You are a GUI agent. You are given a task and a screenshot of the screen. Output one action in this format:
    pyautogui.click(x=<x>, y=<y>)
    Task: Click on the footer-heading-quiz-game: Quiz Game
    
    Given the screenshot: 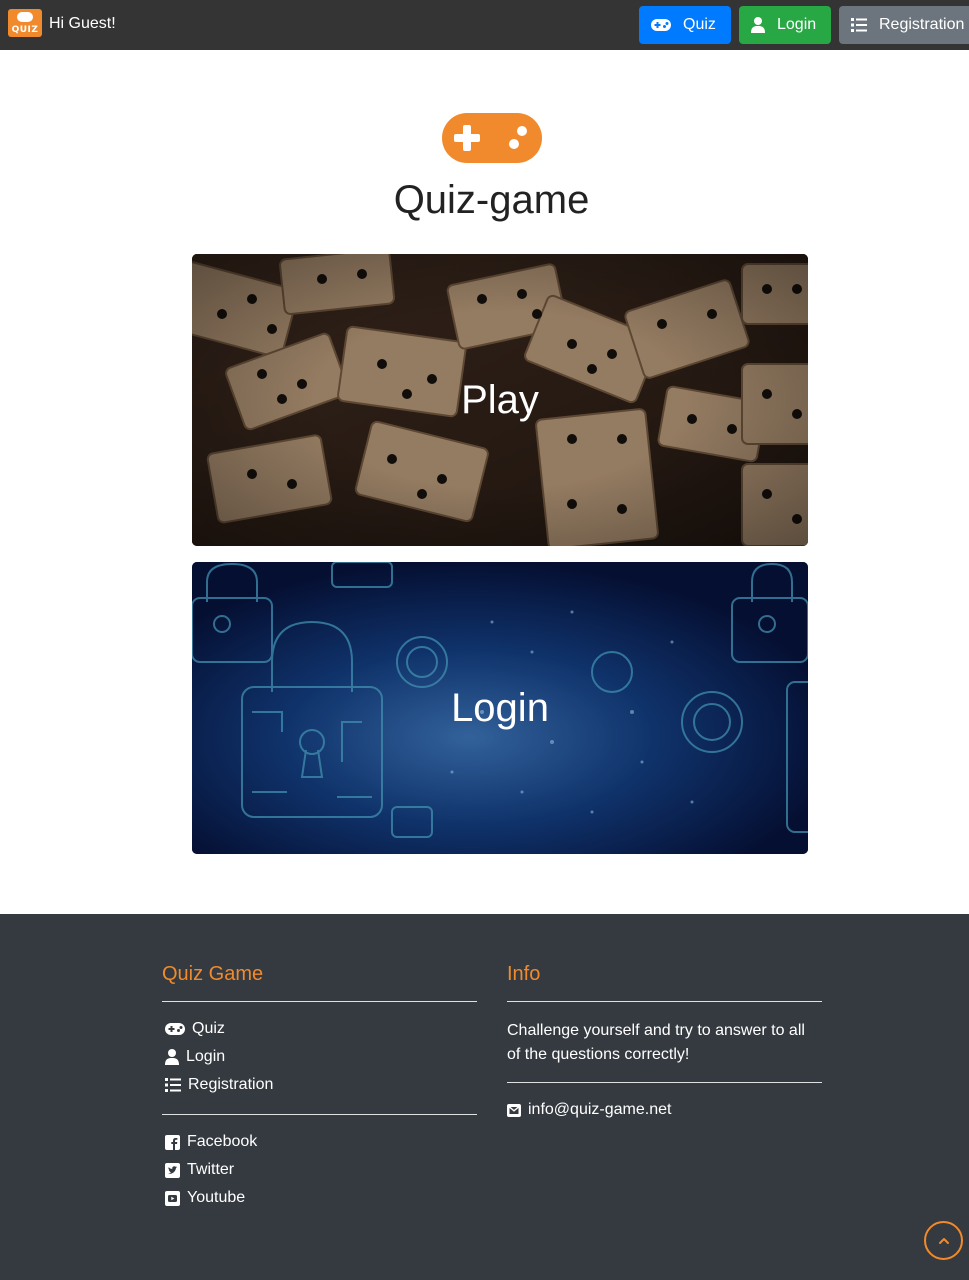 What is the action you would take?
    pyautogui.click(x=213, y=974)
    